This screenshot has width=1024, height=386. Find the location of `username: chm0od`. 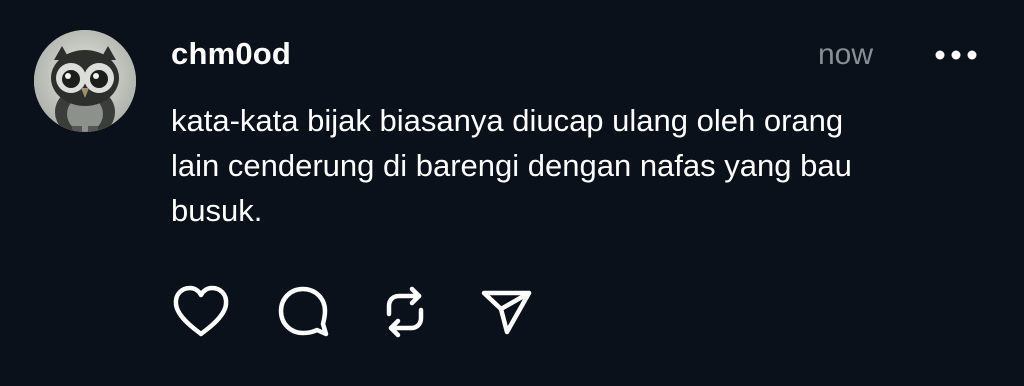

username: chm0od is located at coordinates (231, 54).